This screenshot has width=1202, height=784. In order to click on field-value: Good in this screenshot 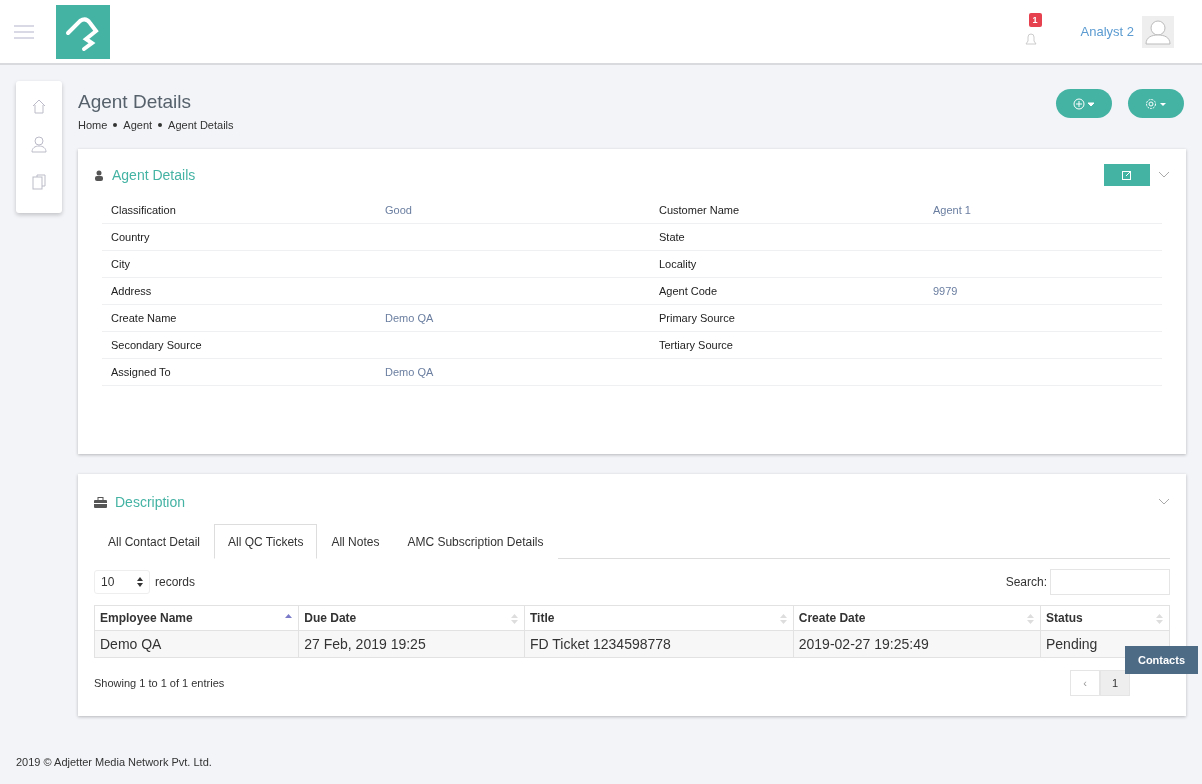, I will do `click(513, 210)`.